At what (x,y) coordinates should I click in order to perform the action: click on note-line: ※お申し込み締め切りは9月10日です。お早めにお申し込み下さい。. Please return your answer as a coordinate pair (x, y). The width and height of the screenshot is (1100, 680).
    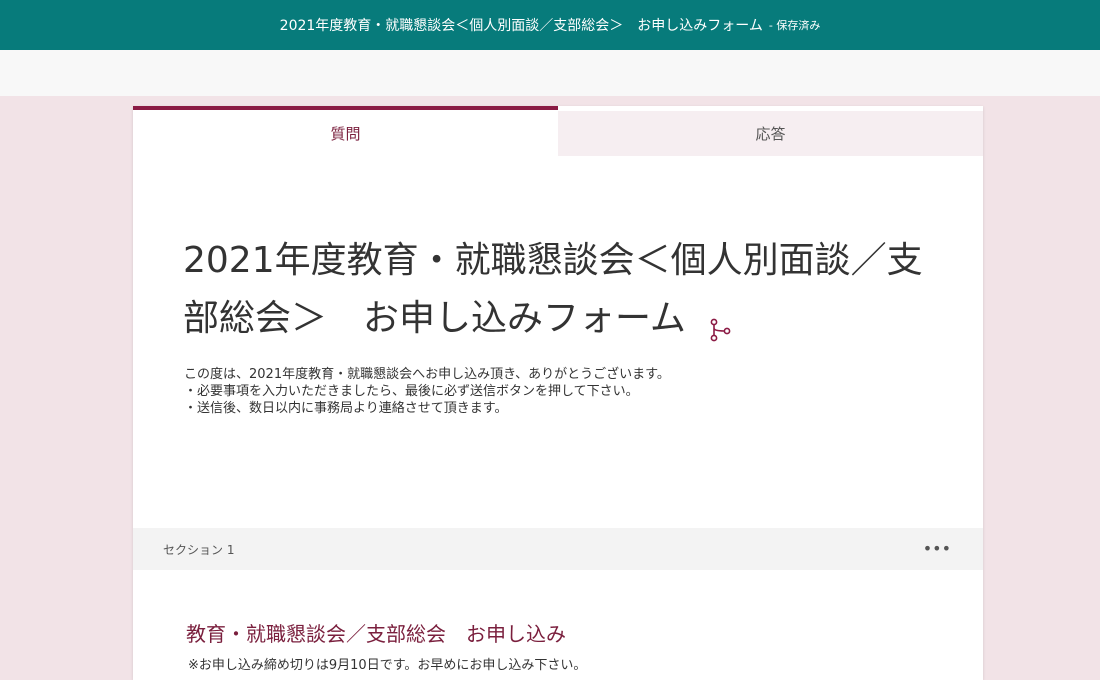
    Looking at the image, I should click on (387, 665).